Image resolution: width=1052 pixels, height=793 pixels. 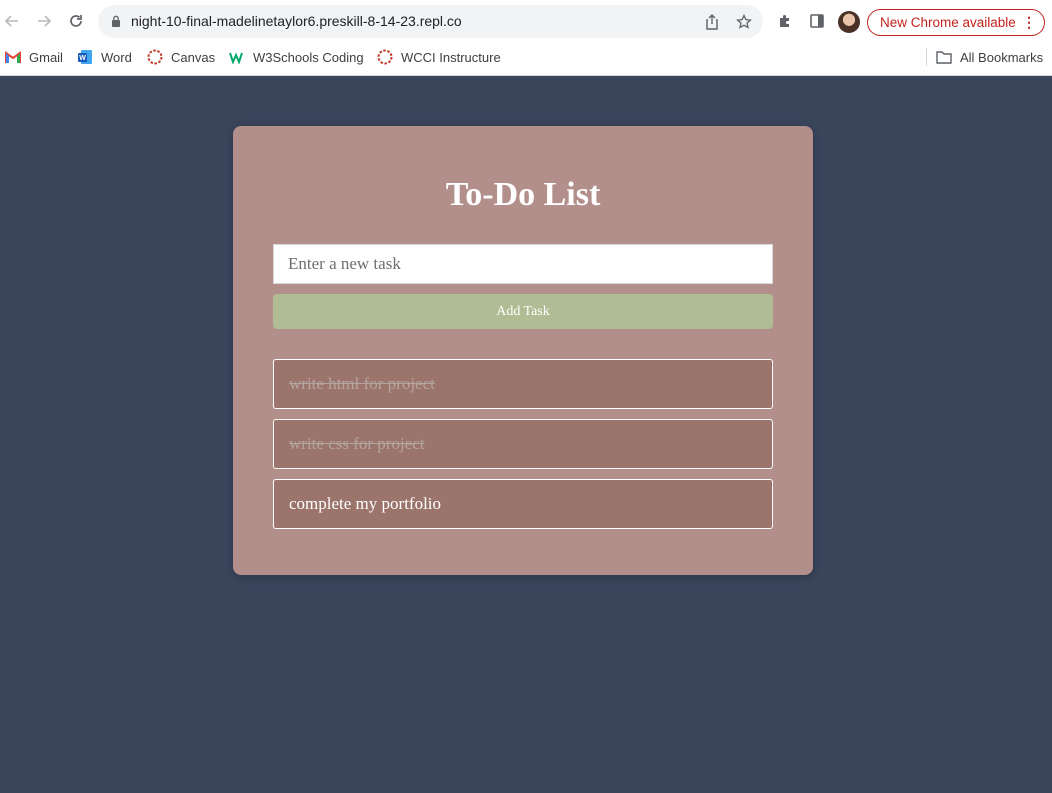 I want to click on bookmark-canvas: Canvas, so click(x=181, y=57).